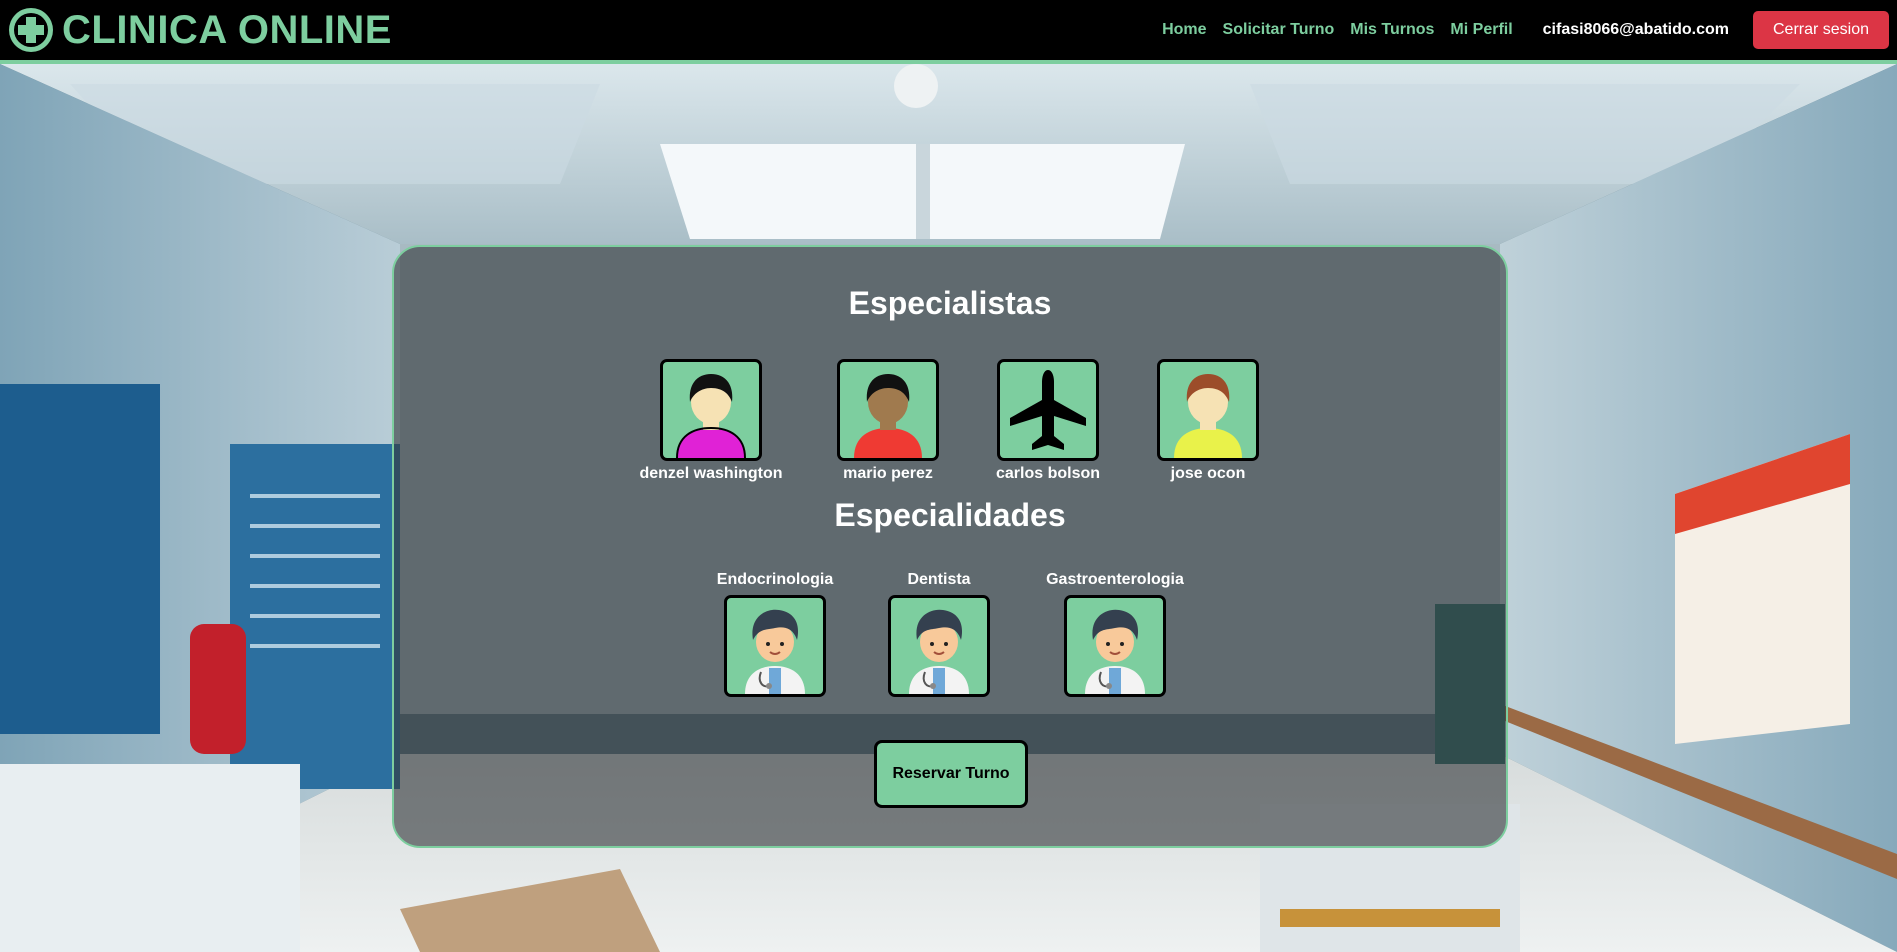 The image size is (1897, 952). What do you see at coordinates (939, 579) in the screenshot?
I see `specialty-name: Dentista` at bounding box center [939, 579].